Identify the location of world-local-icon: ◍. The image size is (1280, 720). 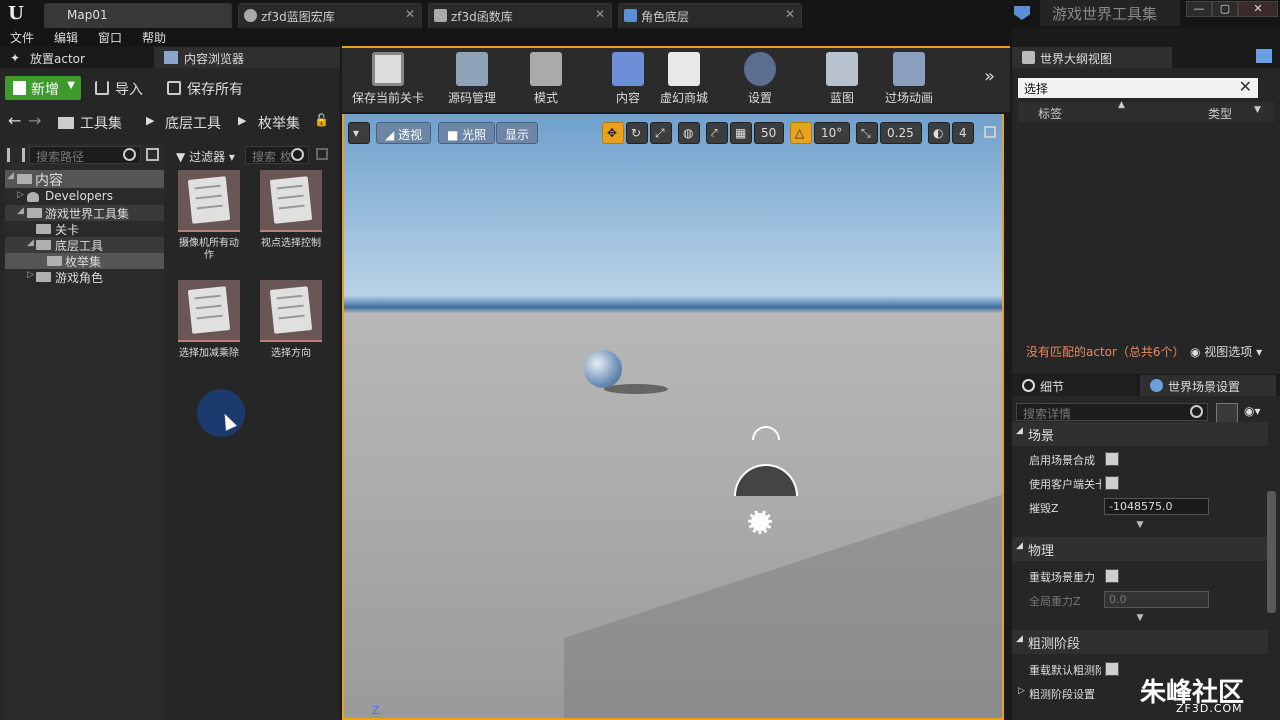
(689, 133).